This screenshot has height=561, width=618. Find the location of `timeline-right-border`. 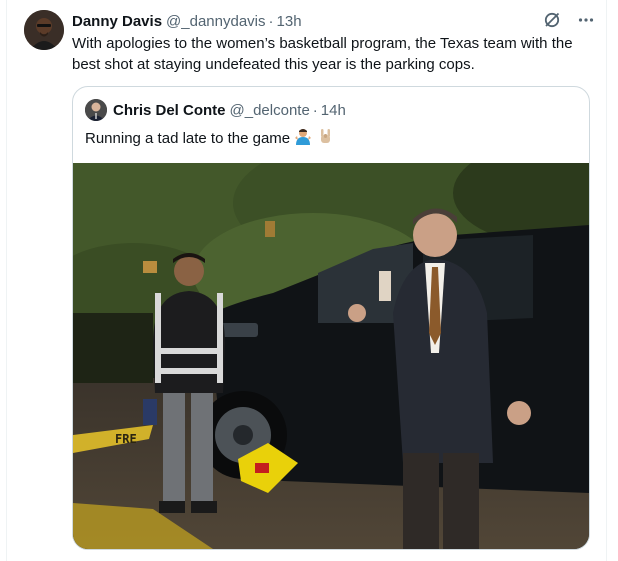

timeline-right-border is located at coordinates (606, 280).